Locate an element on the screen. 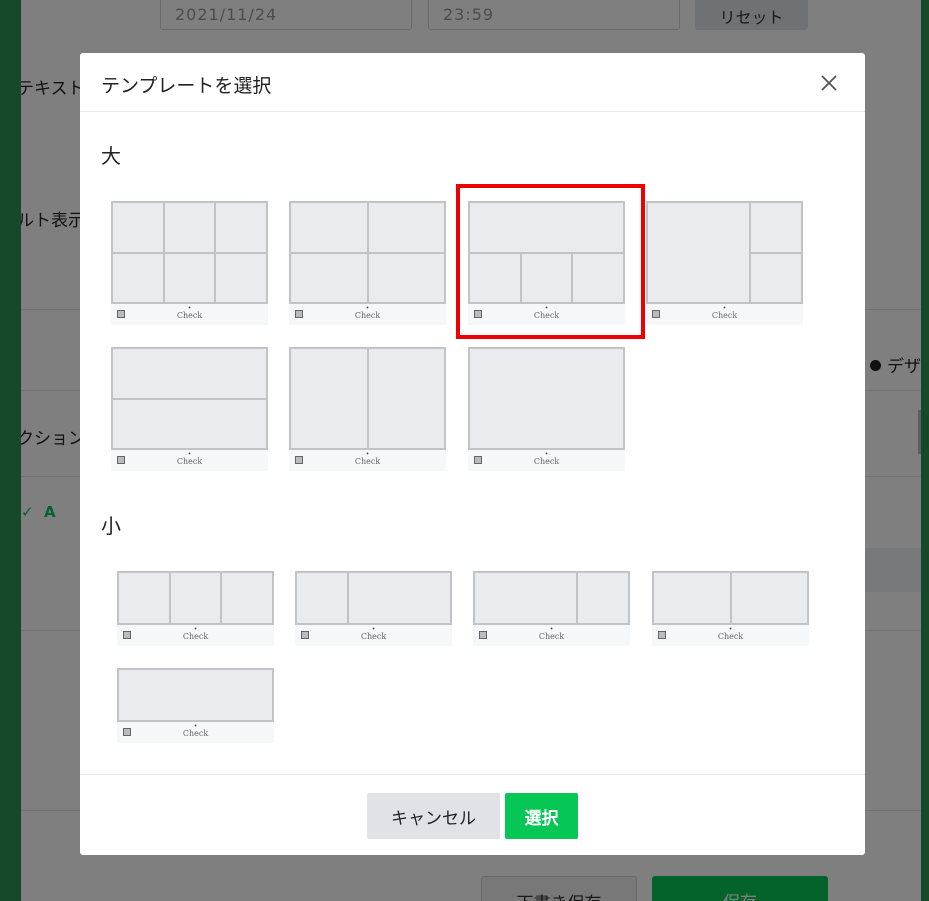 The height and width of the screenshot is (901, 929). template-large-6grid: Check is located at coordinates (189, 263).